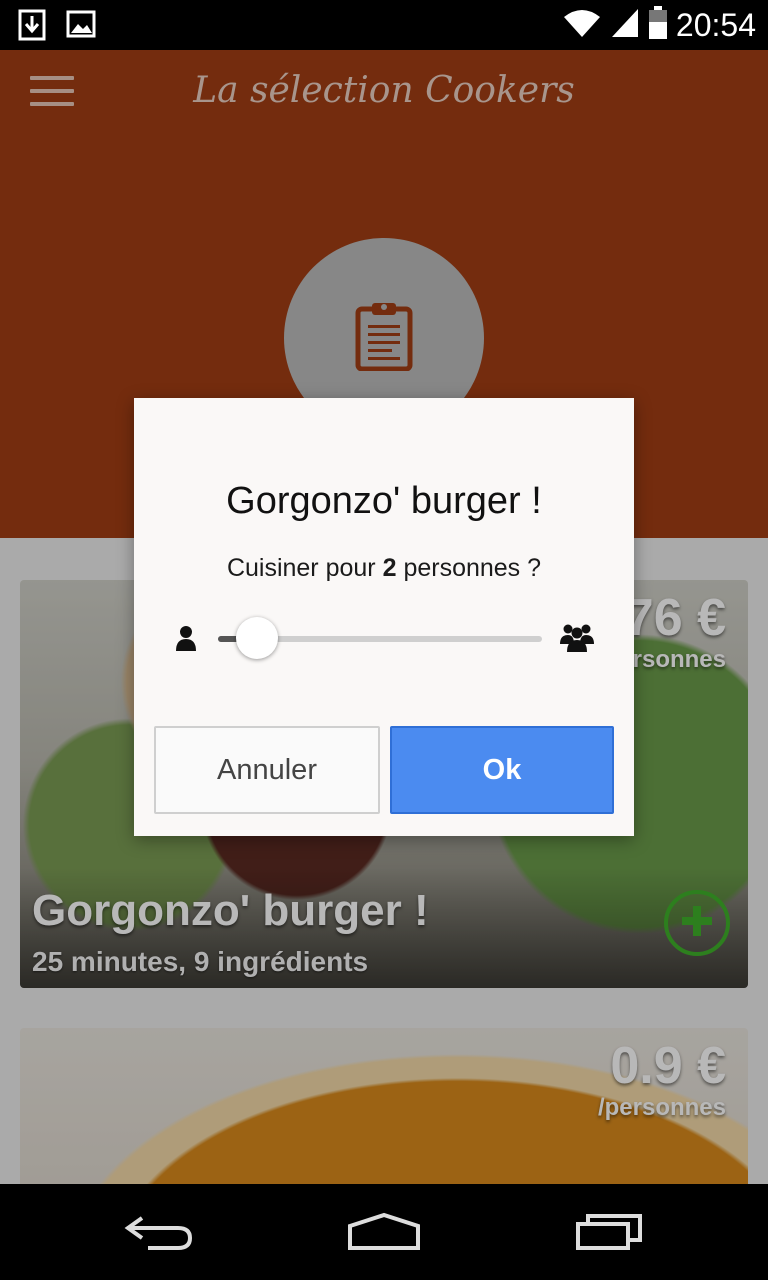 The image size is (768, 1280). I want to click on dialog-title: Gorgonzo' burger !, so click(384, 501).